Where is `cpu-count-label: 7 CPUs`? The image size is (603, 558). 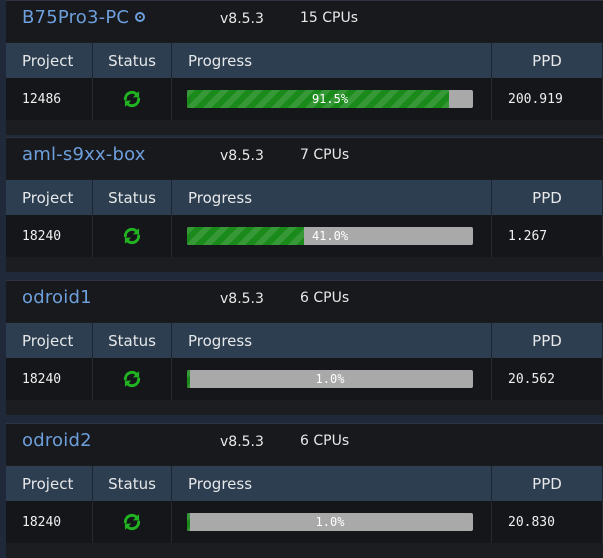
cpu-count-label: 7 CPUs is located at coordinates (325, 155).